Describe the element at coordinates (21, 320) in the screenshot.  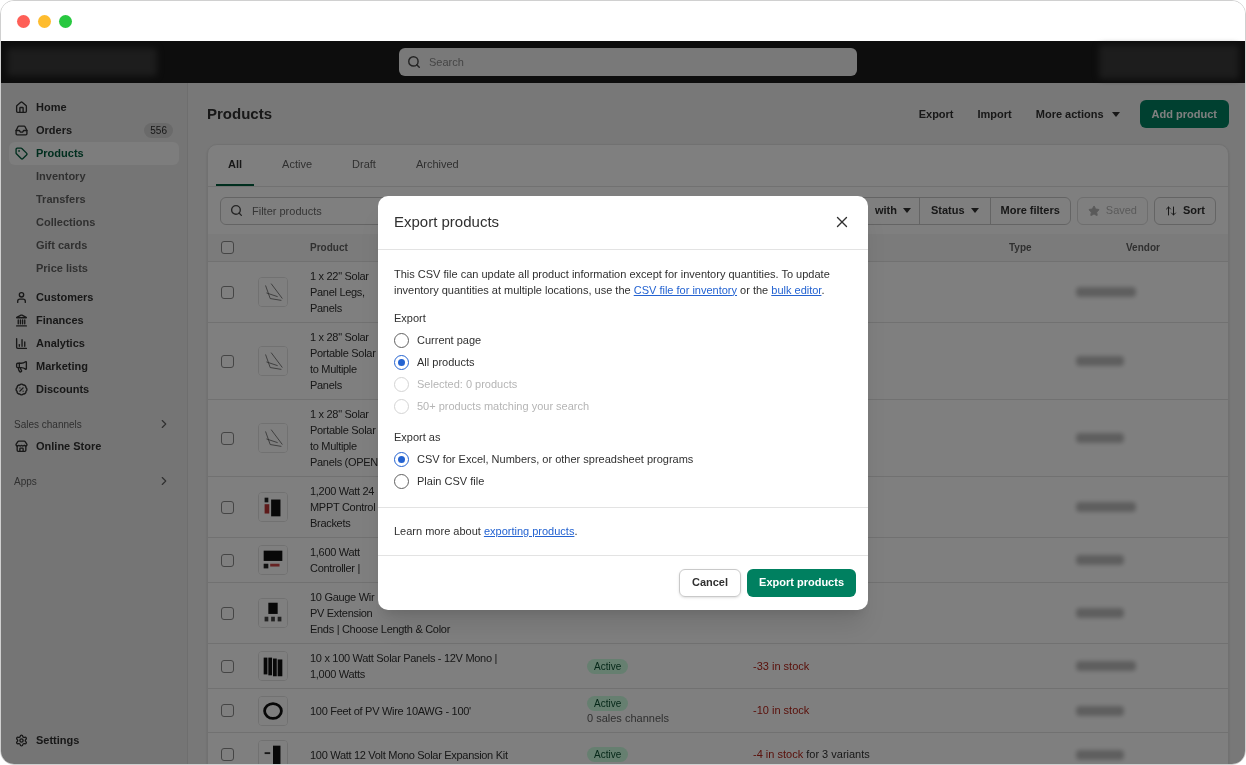
I see `bank-icon` at that location.